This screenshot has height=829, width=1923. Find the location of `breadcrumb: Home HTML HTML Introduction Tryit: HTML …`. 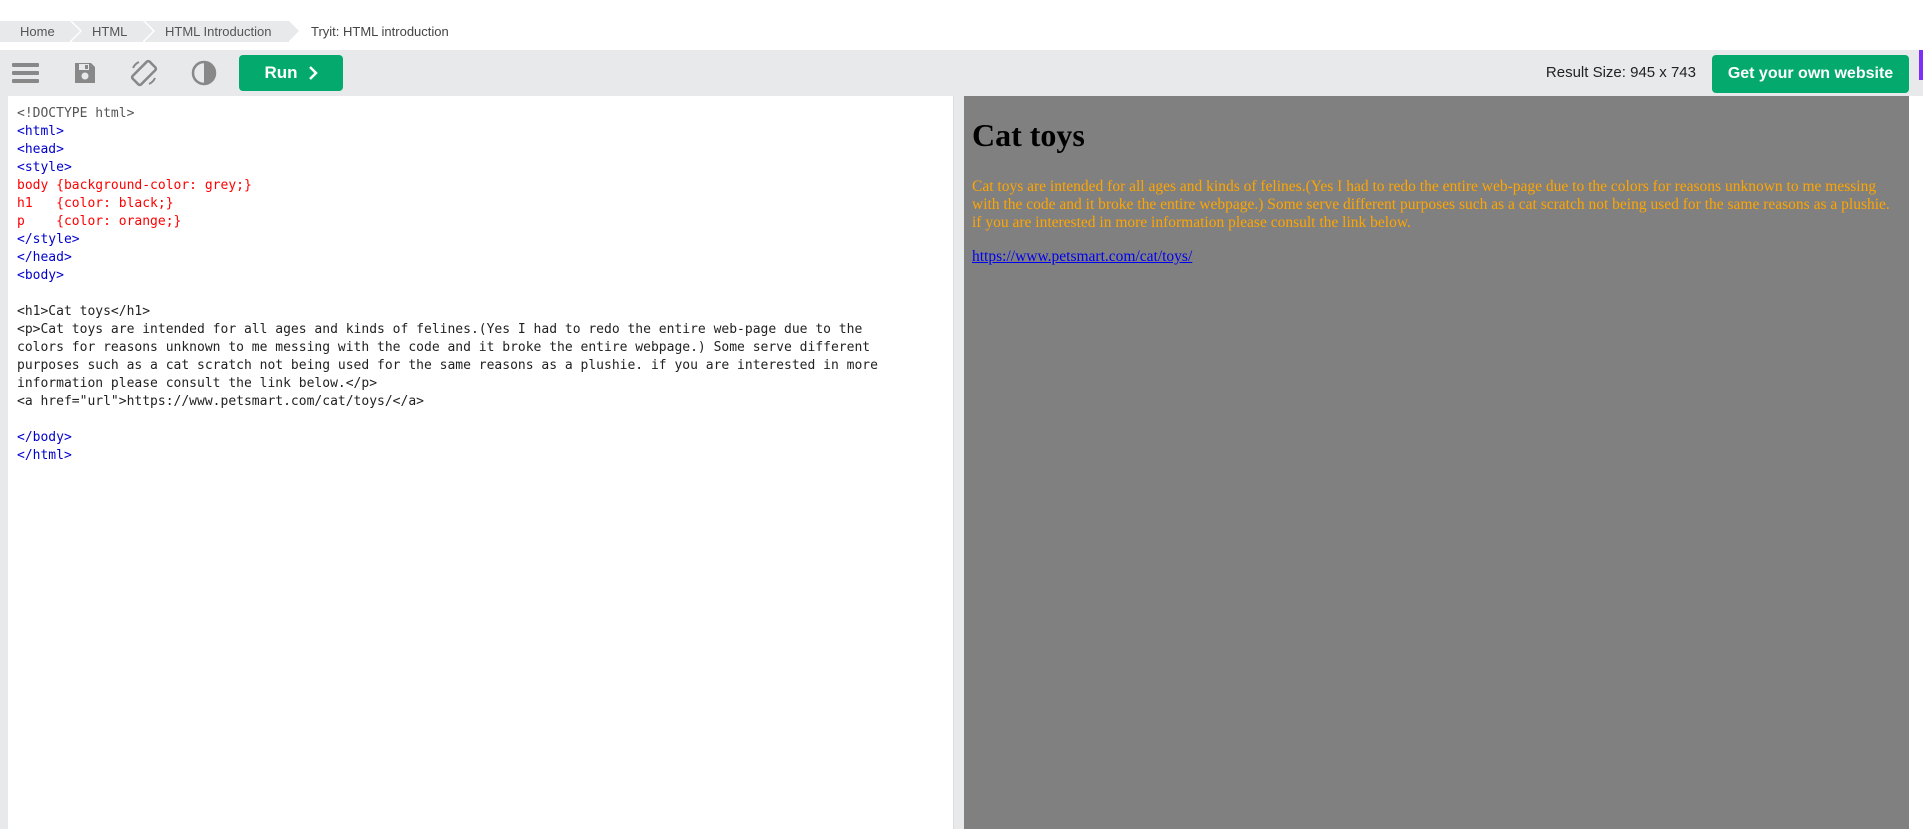

breadcrumb: Home HTML HTML Introduction Tryit: HTML … is located at coordinates (961, 25).